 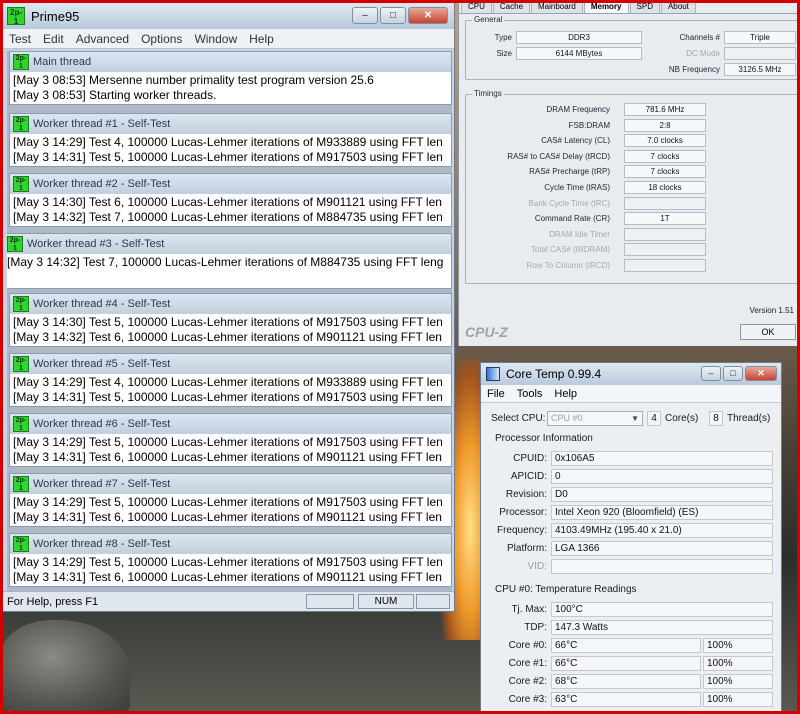 What do you see at coordinates (161, 39) in the screenshot?
I see `menu-item-options: Options` at bounding box center [161, 39].